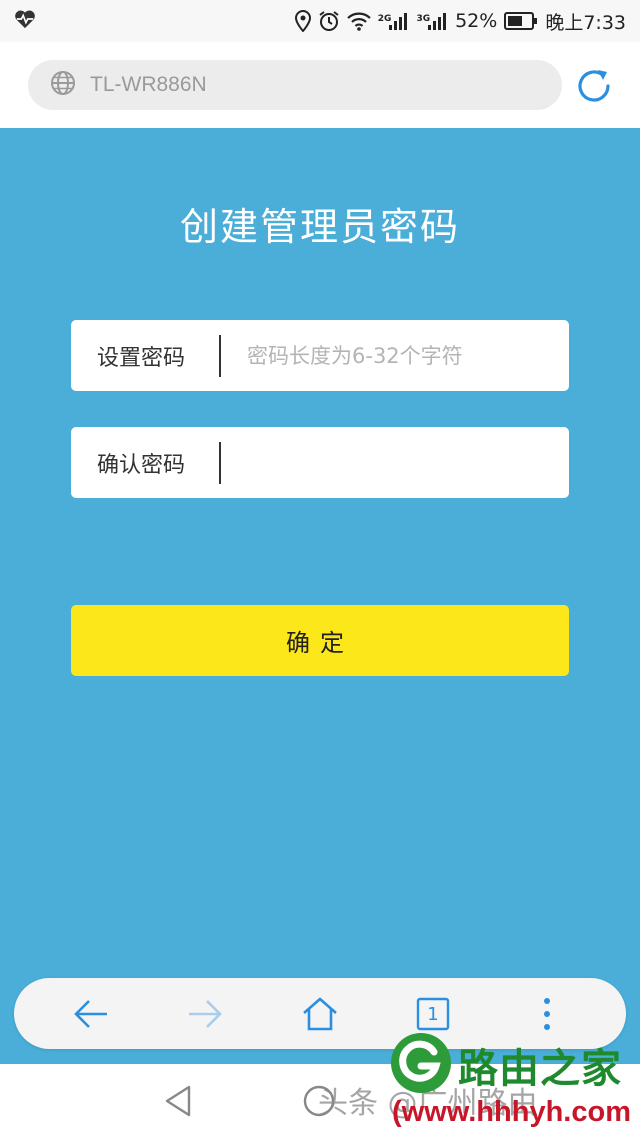  I want to click on tab-count: 1, so click(433, 1014).